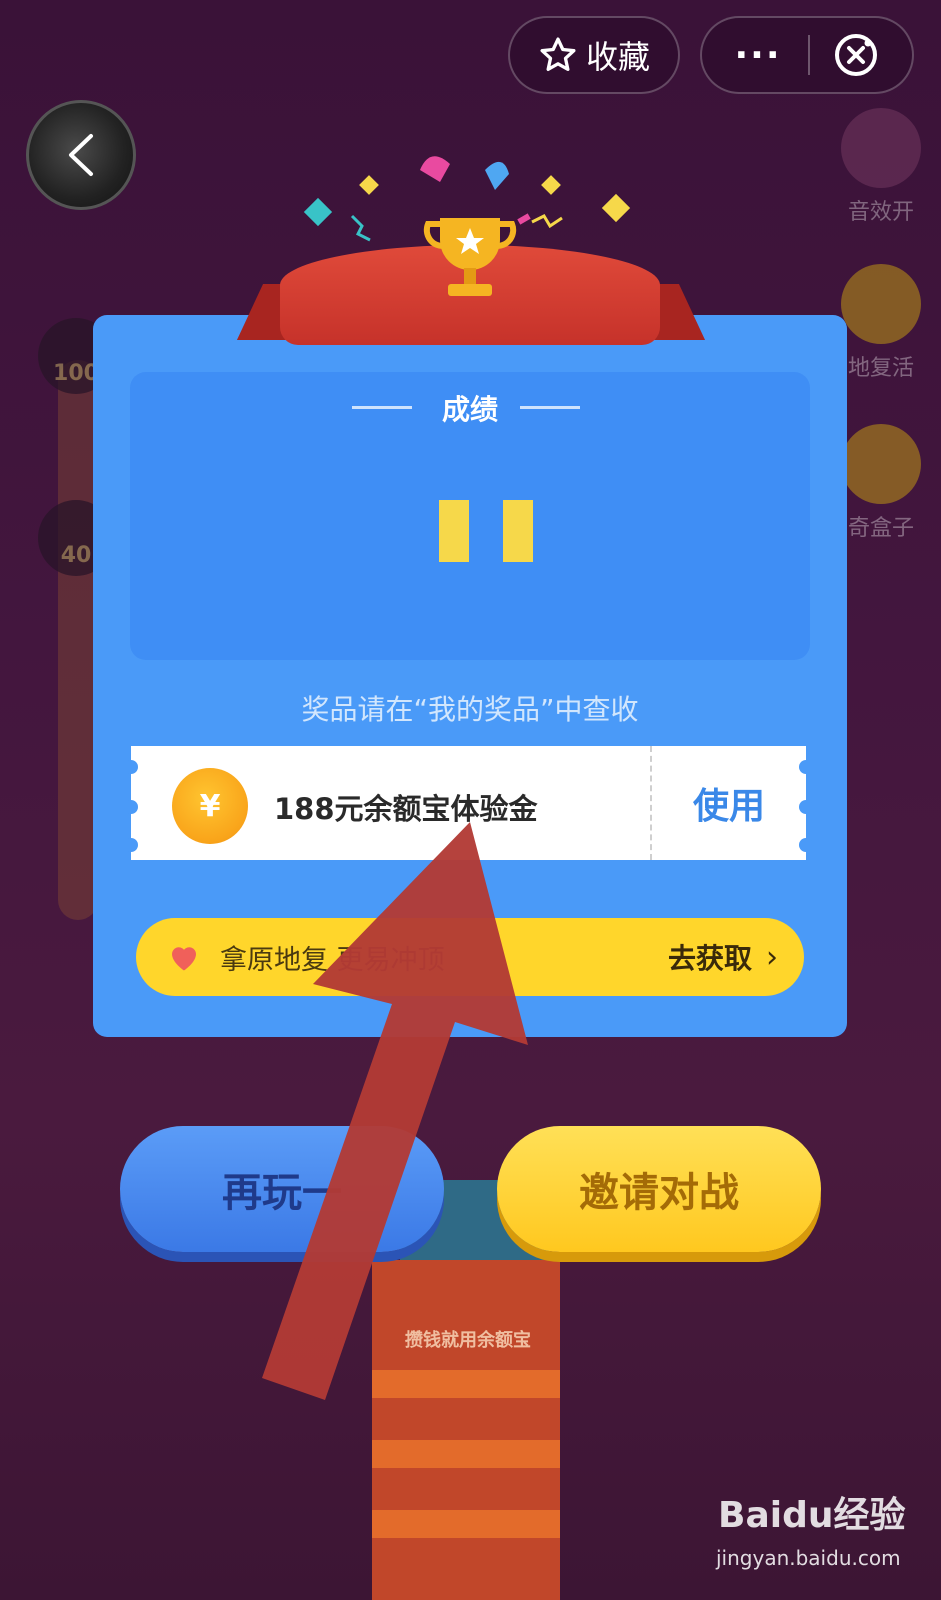 The width and height of the screenshot is (941, 1600). What do you see at coordinates (470, 257) in the screenshot?
I see `trophy-icon` at bounding box center [470, 257].